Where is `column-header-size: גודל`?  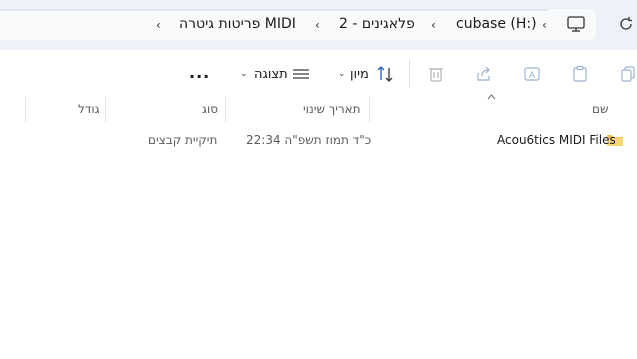
column-header-size: גודל is located at coordinates (89, 109).